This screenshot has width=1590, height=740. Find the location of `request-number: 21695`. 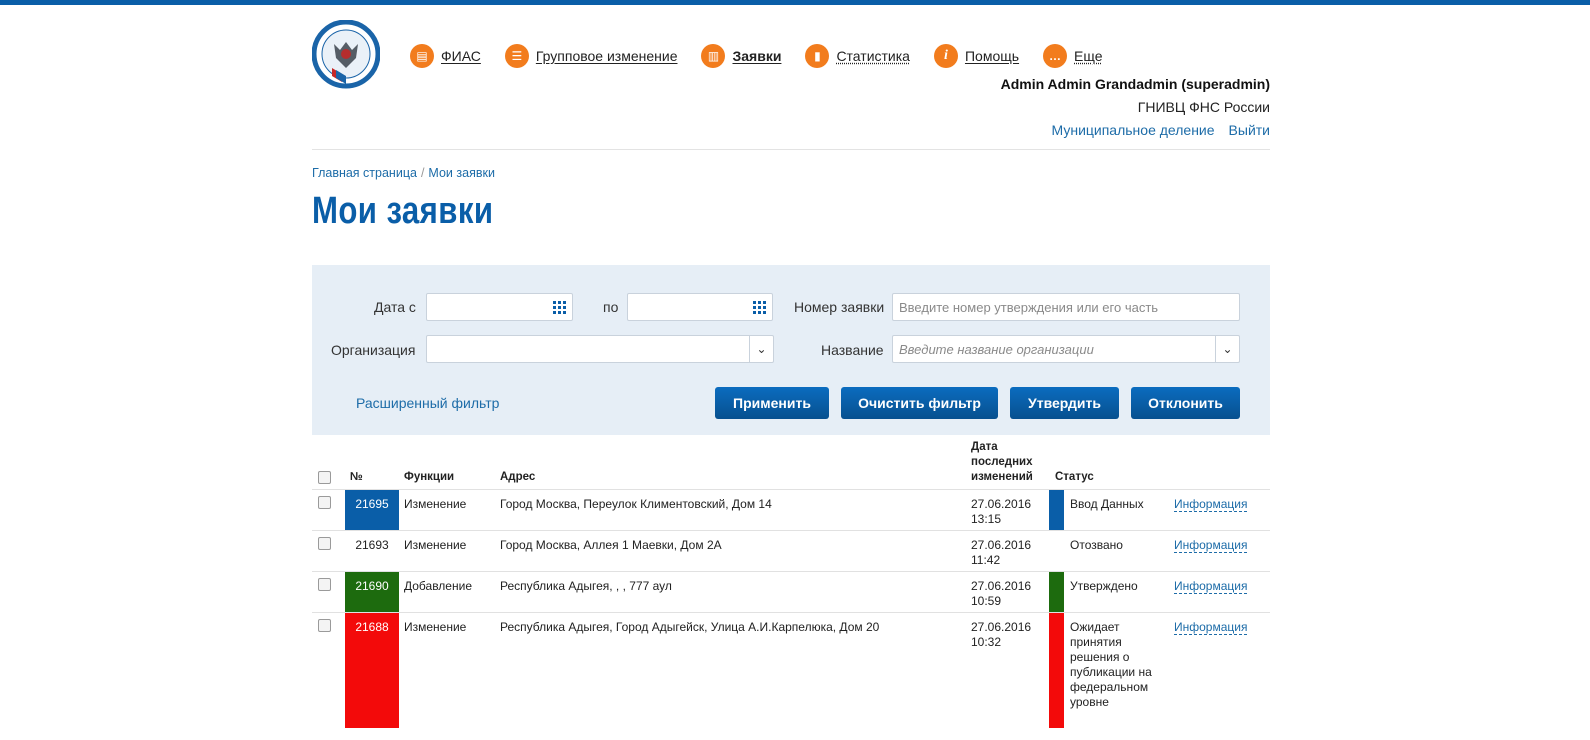

request-number: 21695 is located at coordinates (372, 510).